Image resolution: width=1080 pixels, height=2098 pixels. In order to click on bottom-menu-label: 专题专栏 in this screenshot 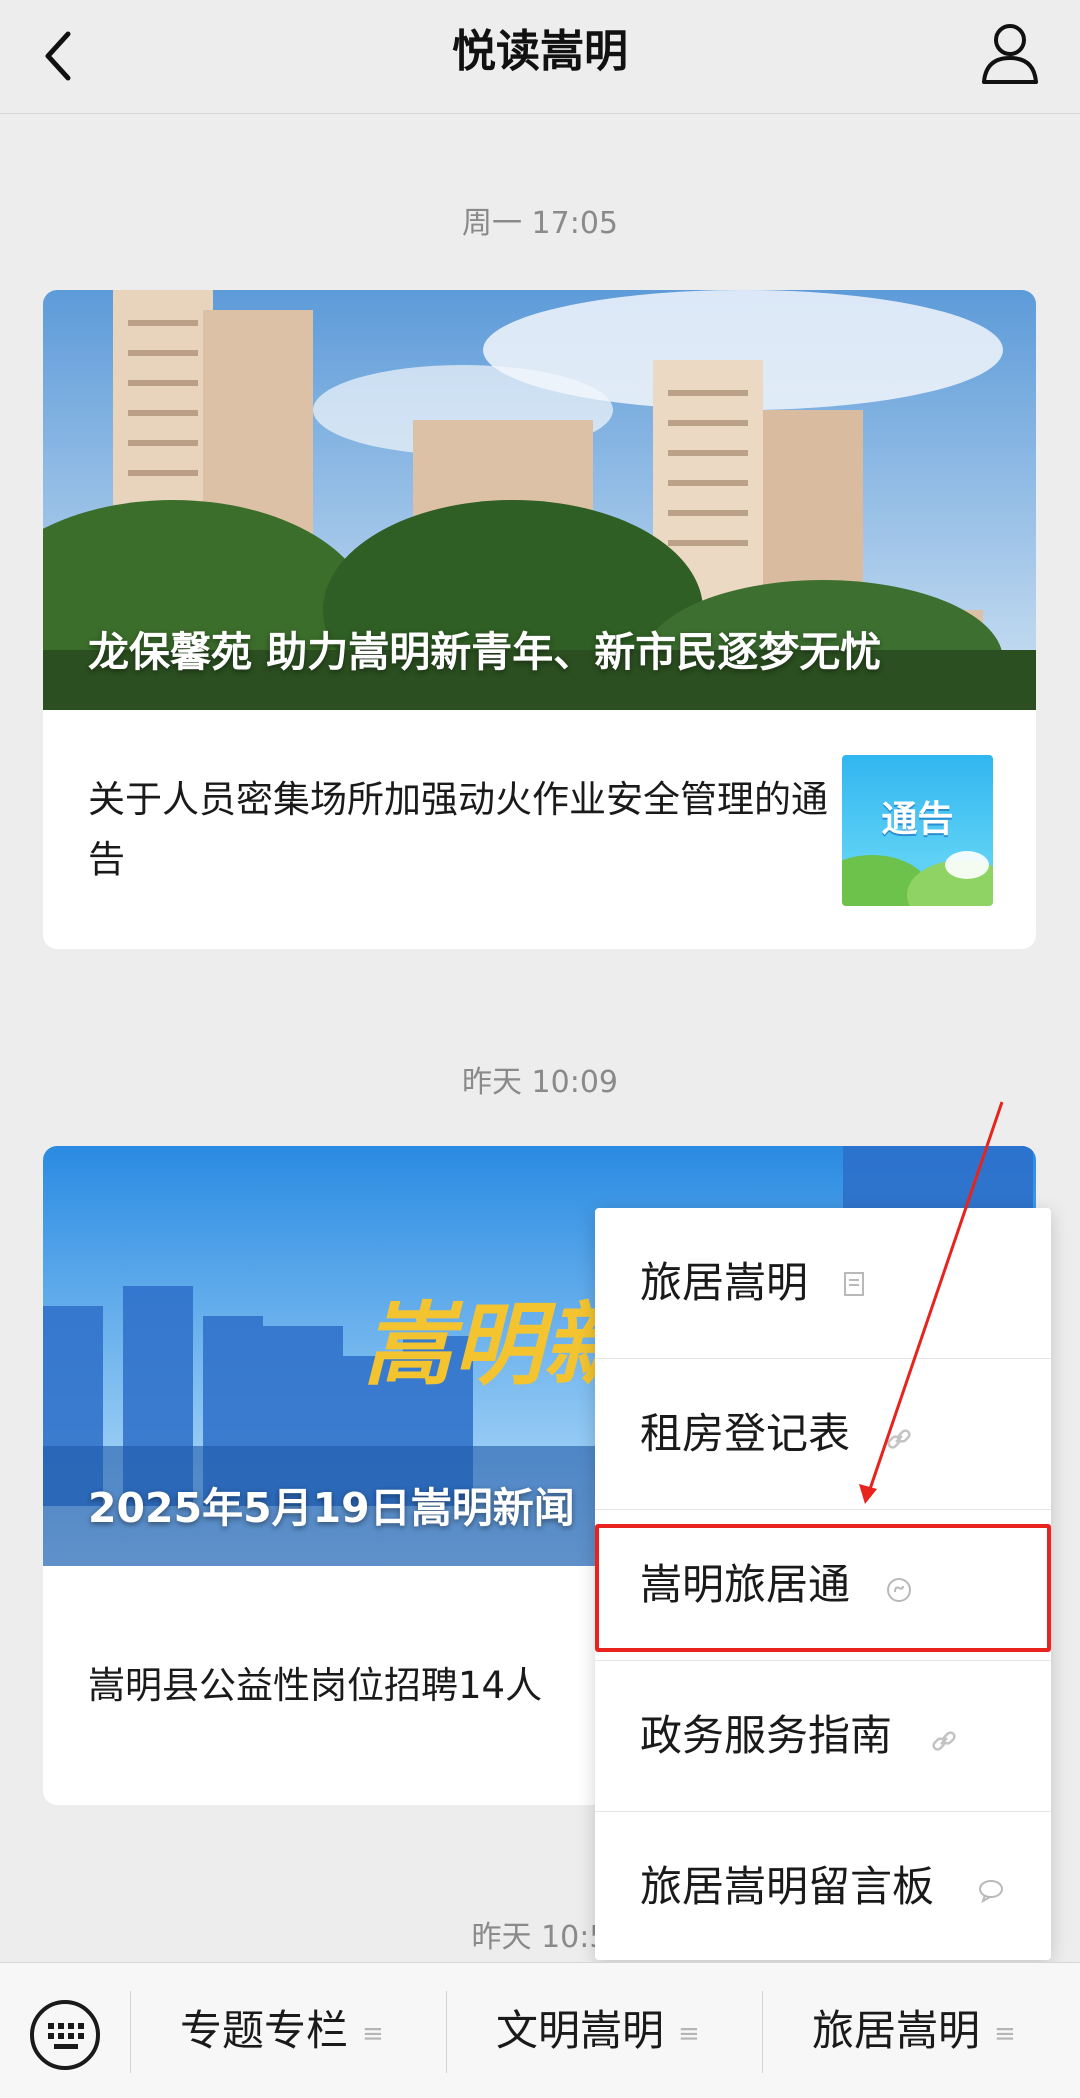, I will do `click(264, 2030)`.